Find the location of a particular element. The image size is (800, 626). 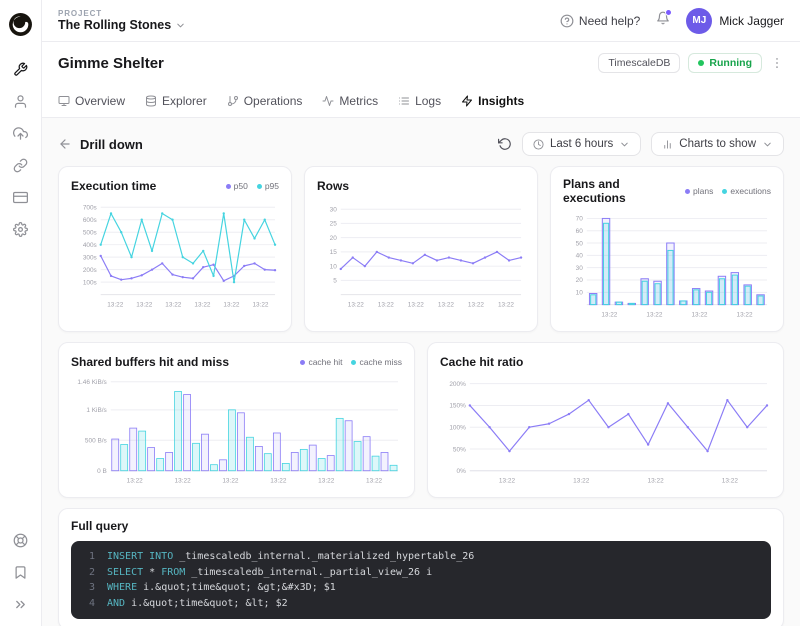

drill-down-back: Drill down is located at coordinates (100, 144).